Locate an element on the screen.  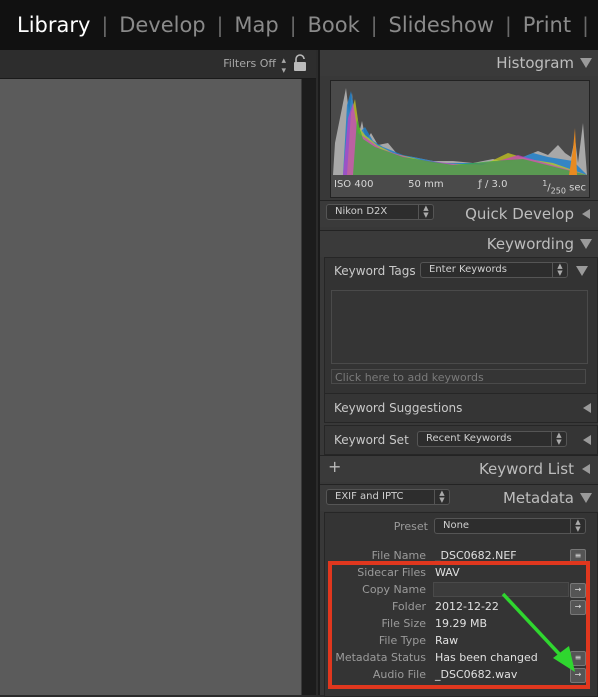
module-library: Library is located at coordinates (50, 25).